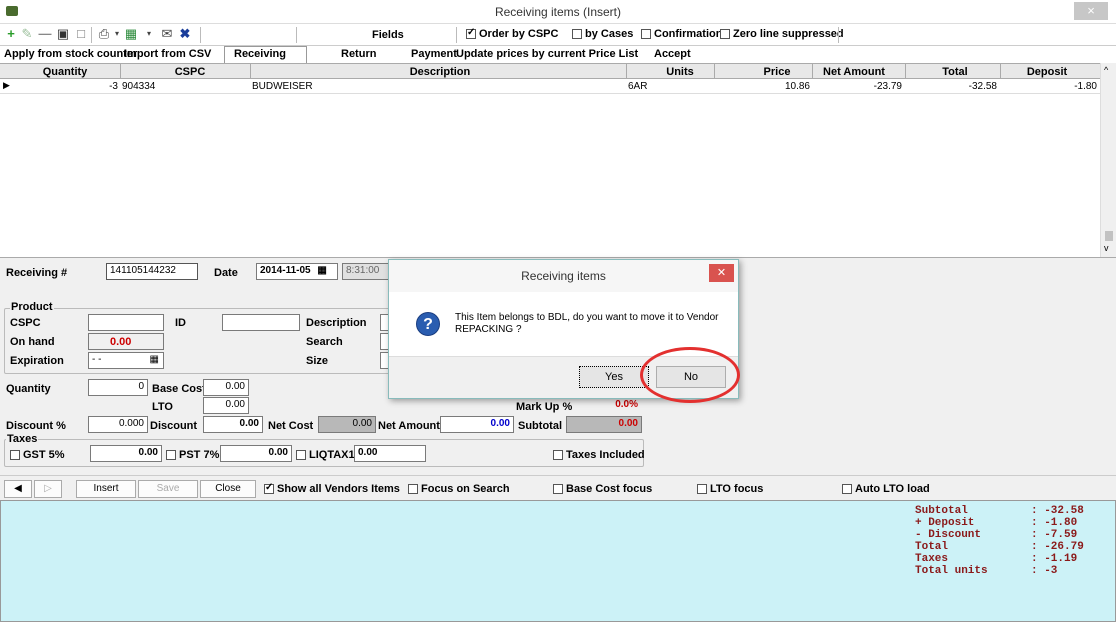 The image size is (1116, 630). I want to click on email-icon: ✉, so click(167, 34).